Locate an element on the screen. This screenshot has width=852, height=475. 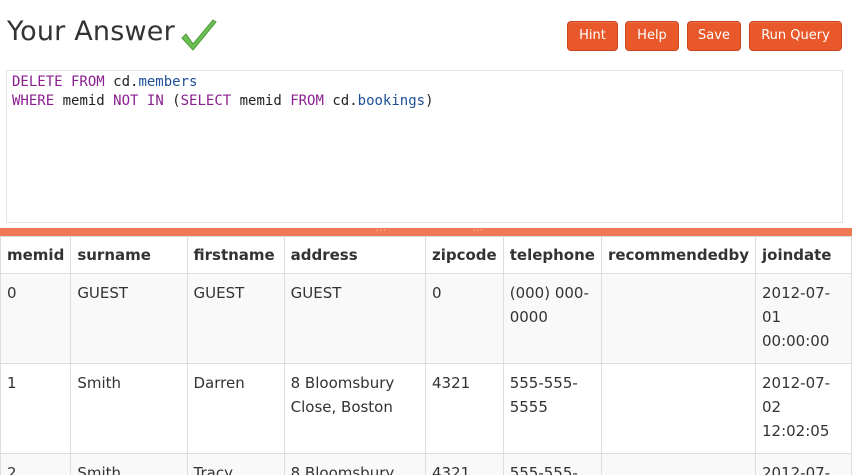
answer-header: Your Answer Hint Help Save Run Query is located at coordinates (426, 34).